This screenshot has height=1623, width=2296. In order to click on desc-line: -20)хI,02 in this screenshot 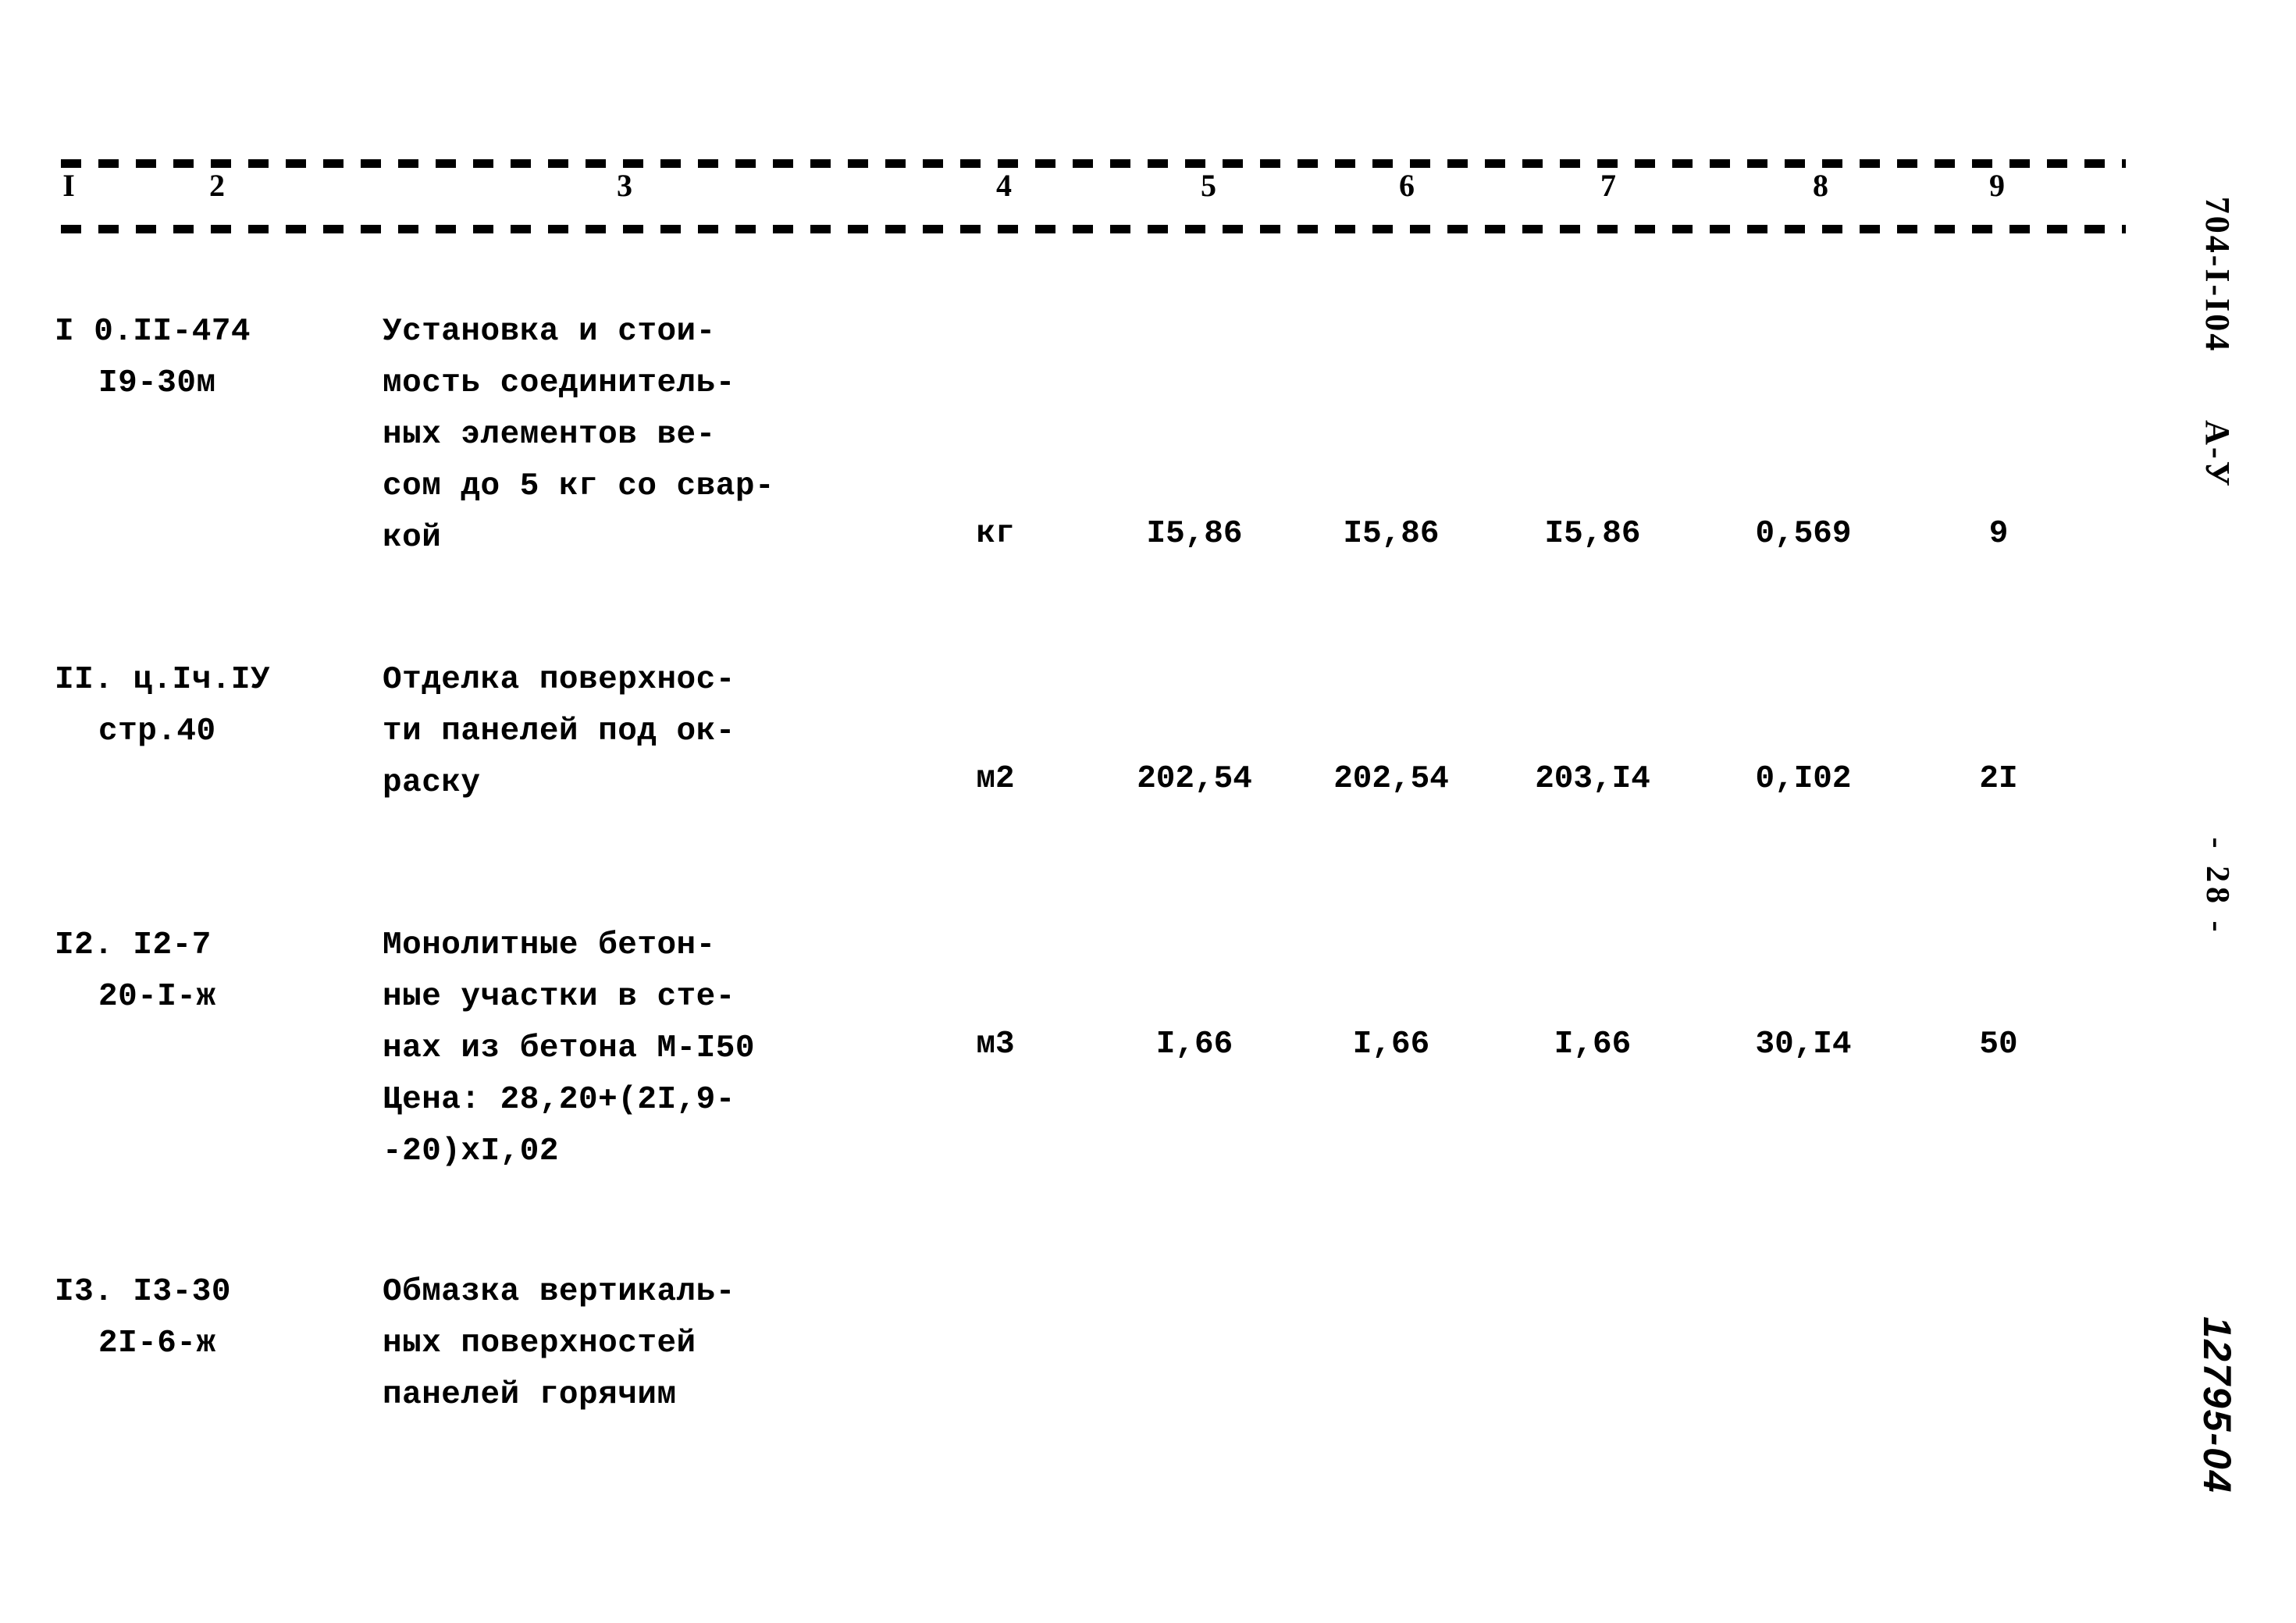, I will do `click(471, 1151)`.